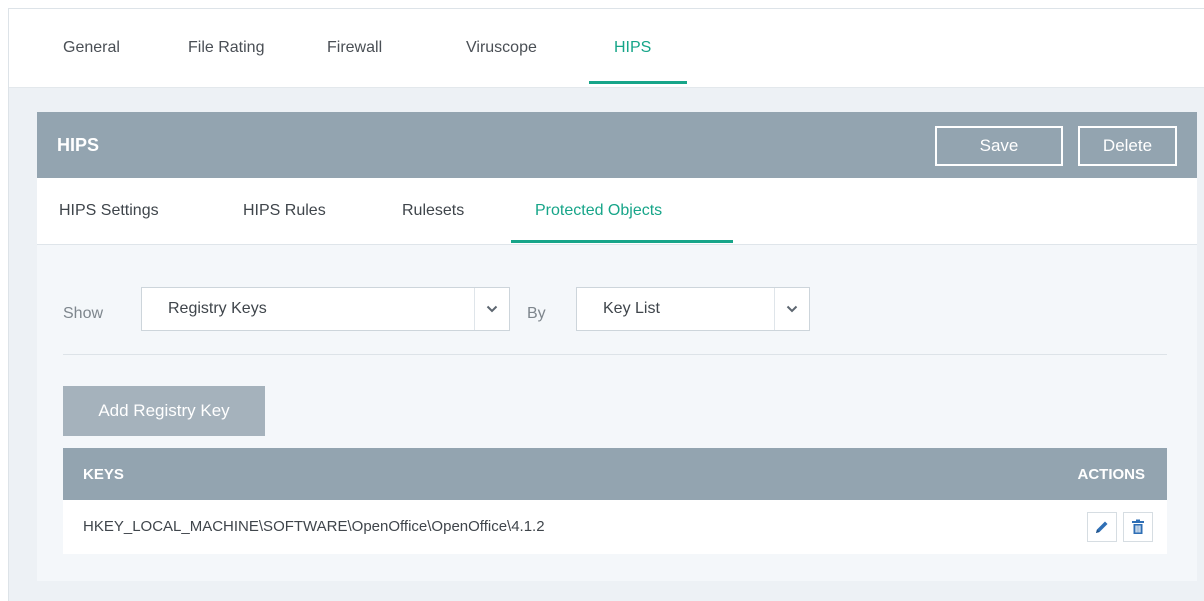 Image resolution: width=1204 pixels, height=601 pixels. Describe the element at coordinates (693, 309) in the screenshot. I see `by-dropdown: Key List` at that location.